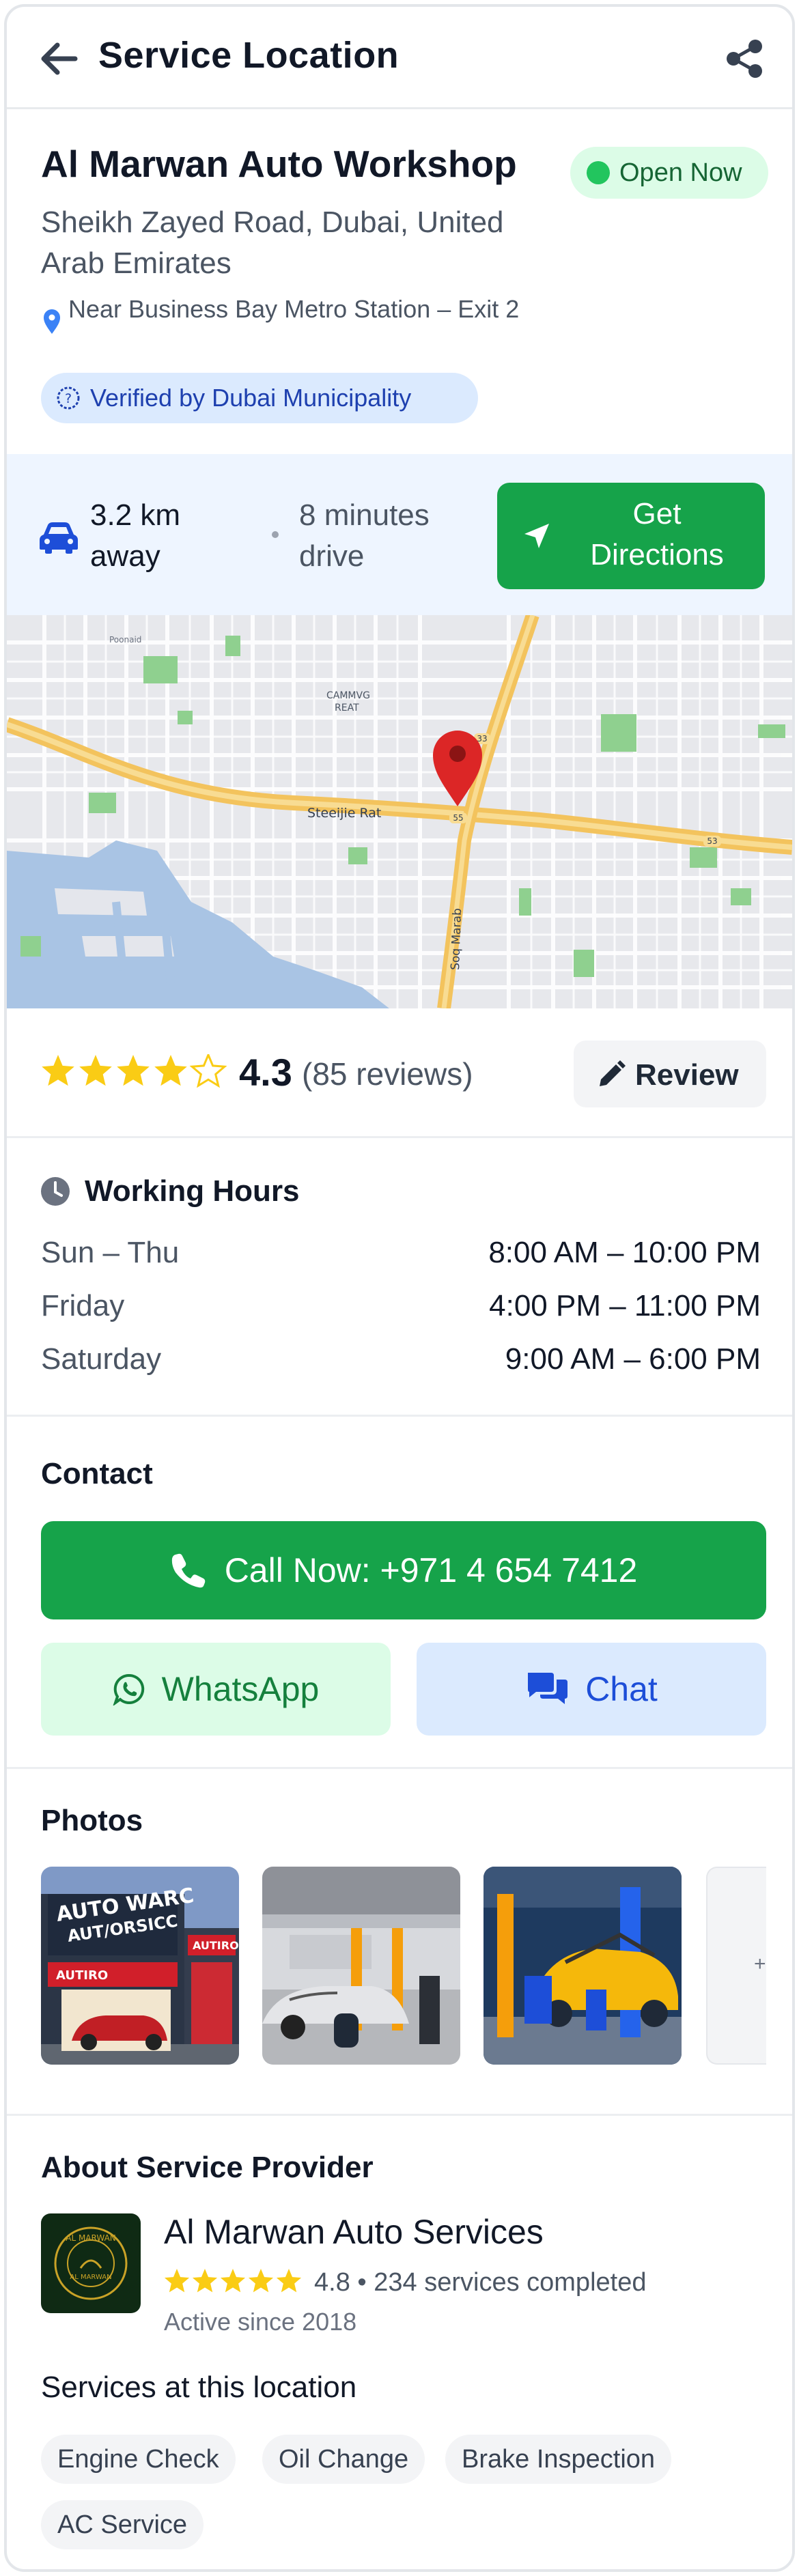 The image size is (799, 2576). What do you see at coordinates (188, 1570) in the screenshot?
I see `phone-icon` at bounding box center [188, 1570].